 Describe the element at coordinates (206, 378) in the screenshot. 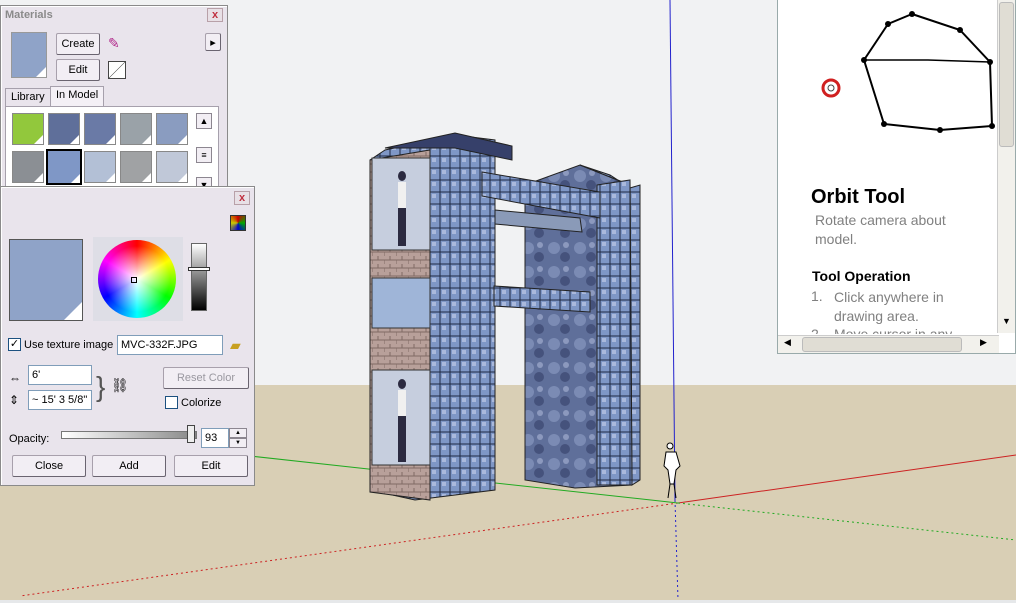

I see `reset-color-button: Reset Color` at that location.